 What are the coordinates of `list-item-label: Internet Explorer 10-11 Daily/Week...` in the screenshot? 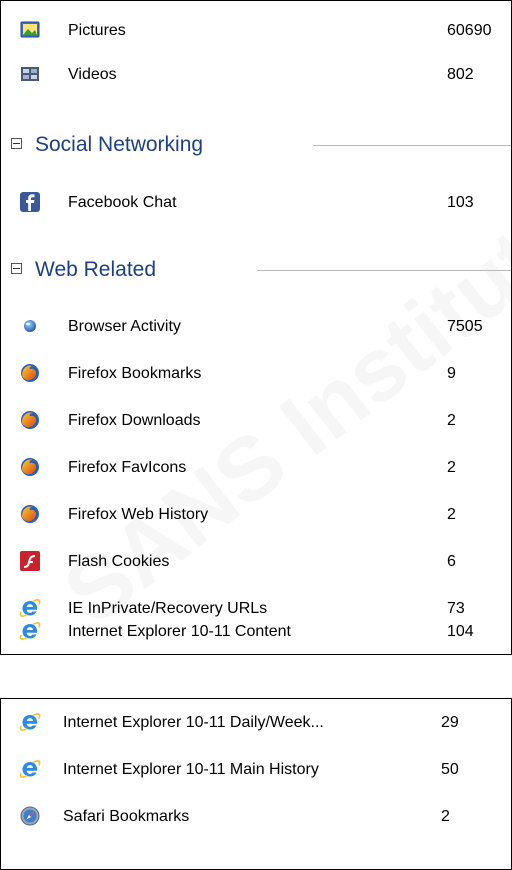 It's located at (193, 722).